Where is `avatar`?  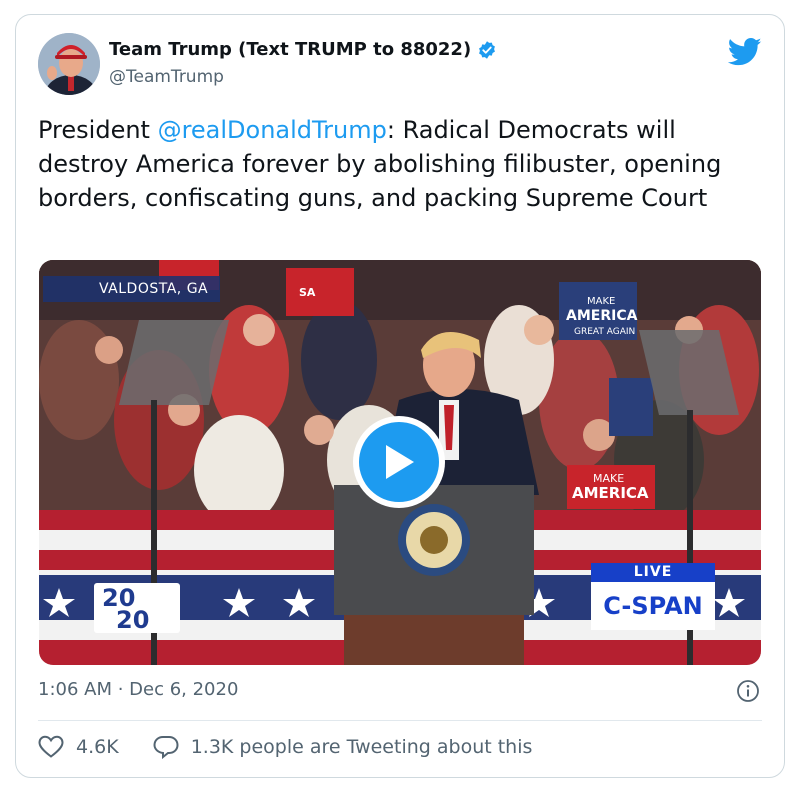
avatar is located at coordinates (69, 64).